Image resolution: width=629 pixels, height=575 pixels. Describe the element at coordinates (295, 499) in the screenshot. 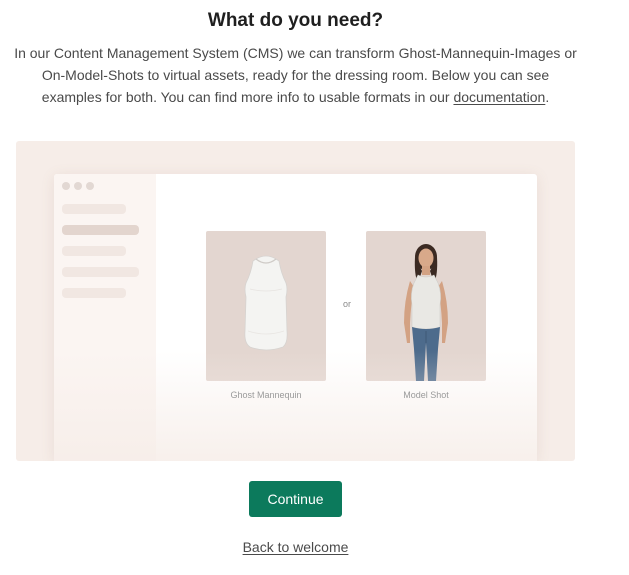

I see `continue-button: Continue` at that location.